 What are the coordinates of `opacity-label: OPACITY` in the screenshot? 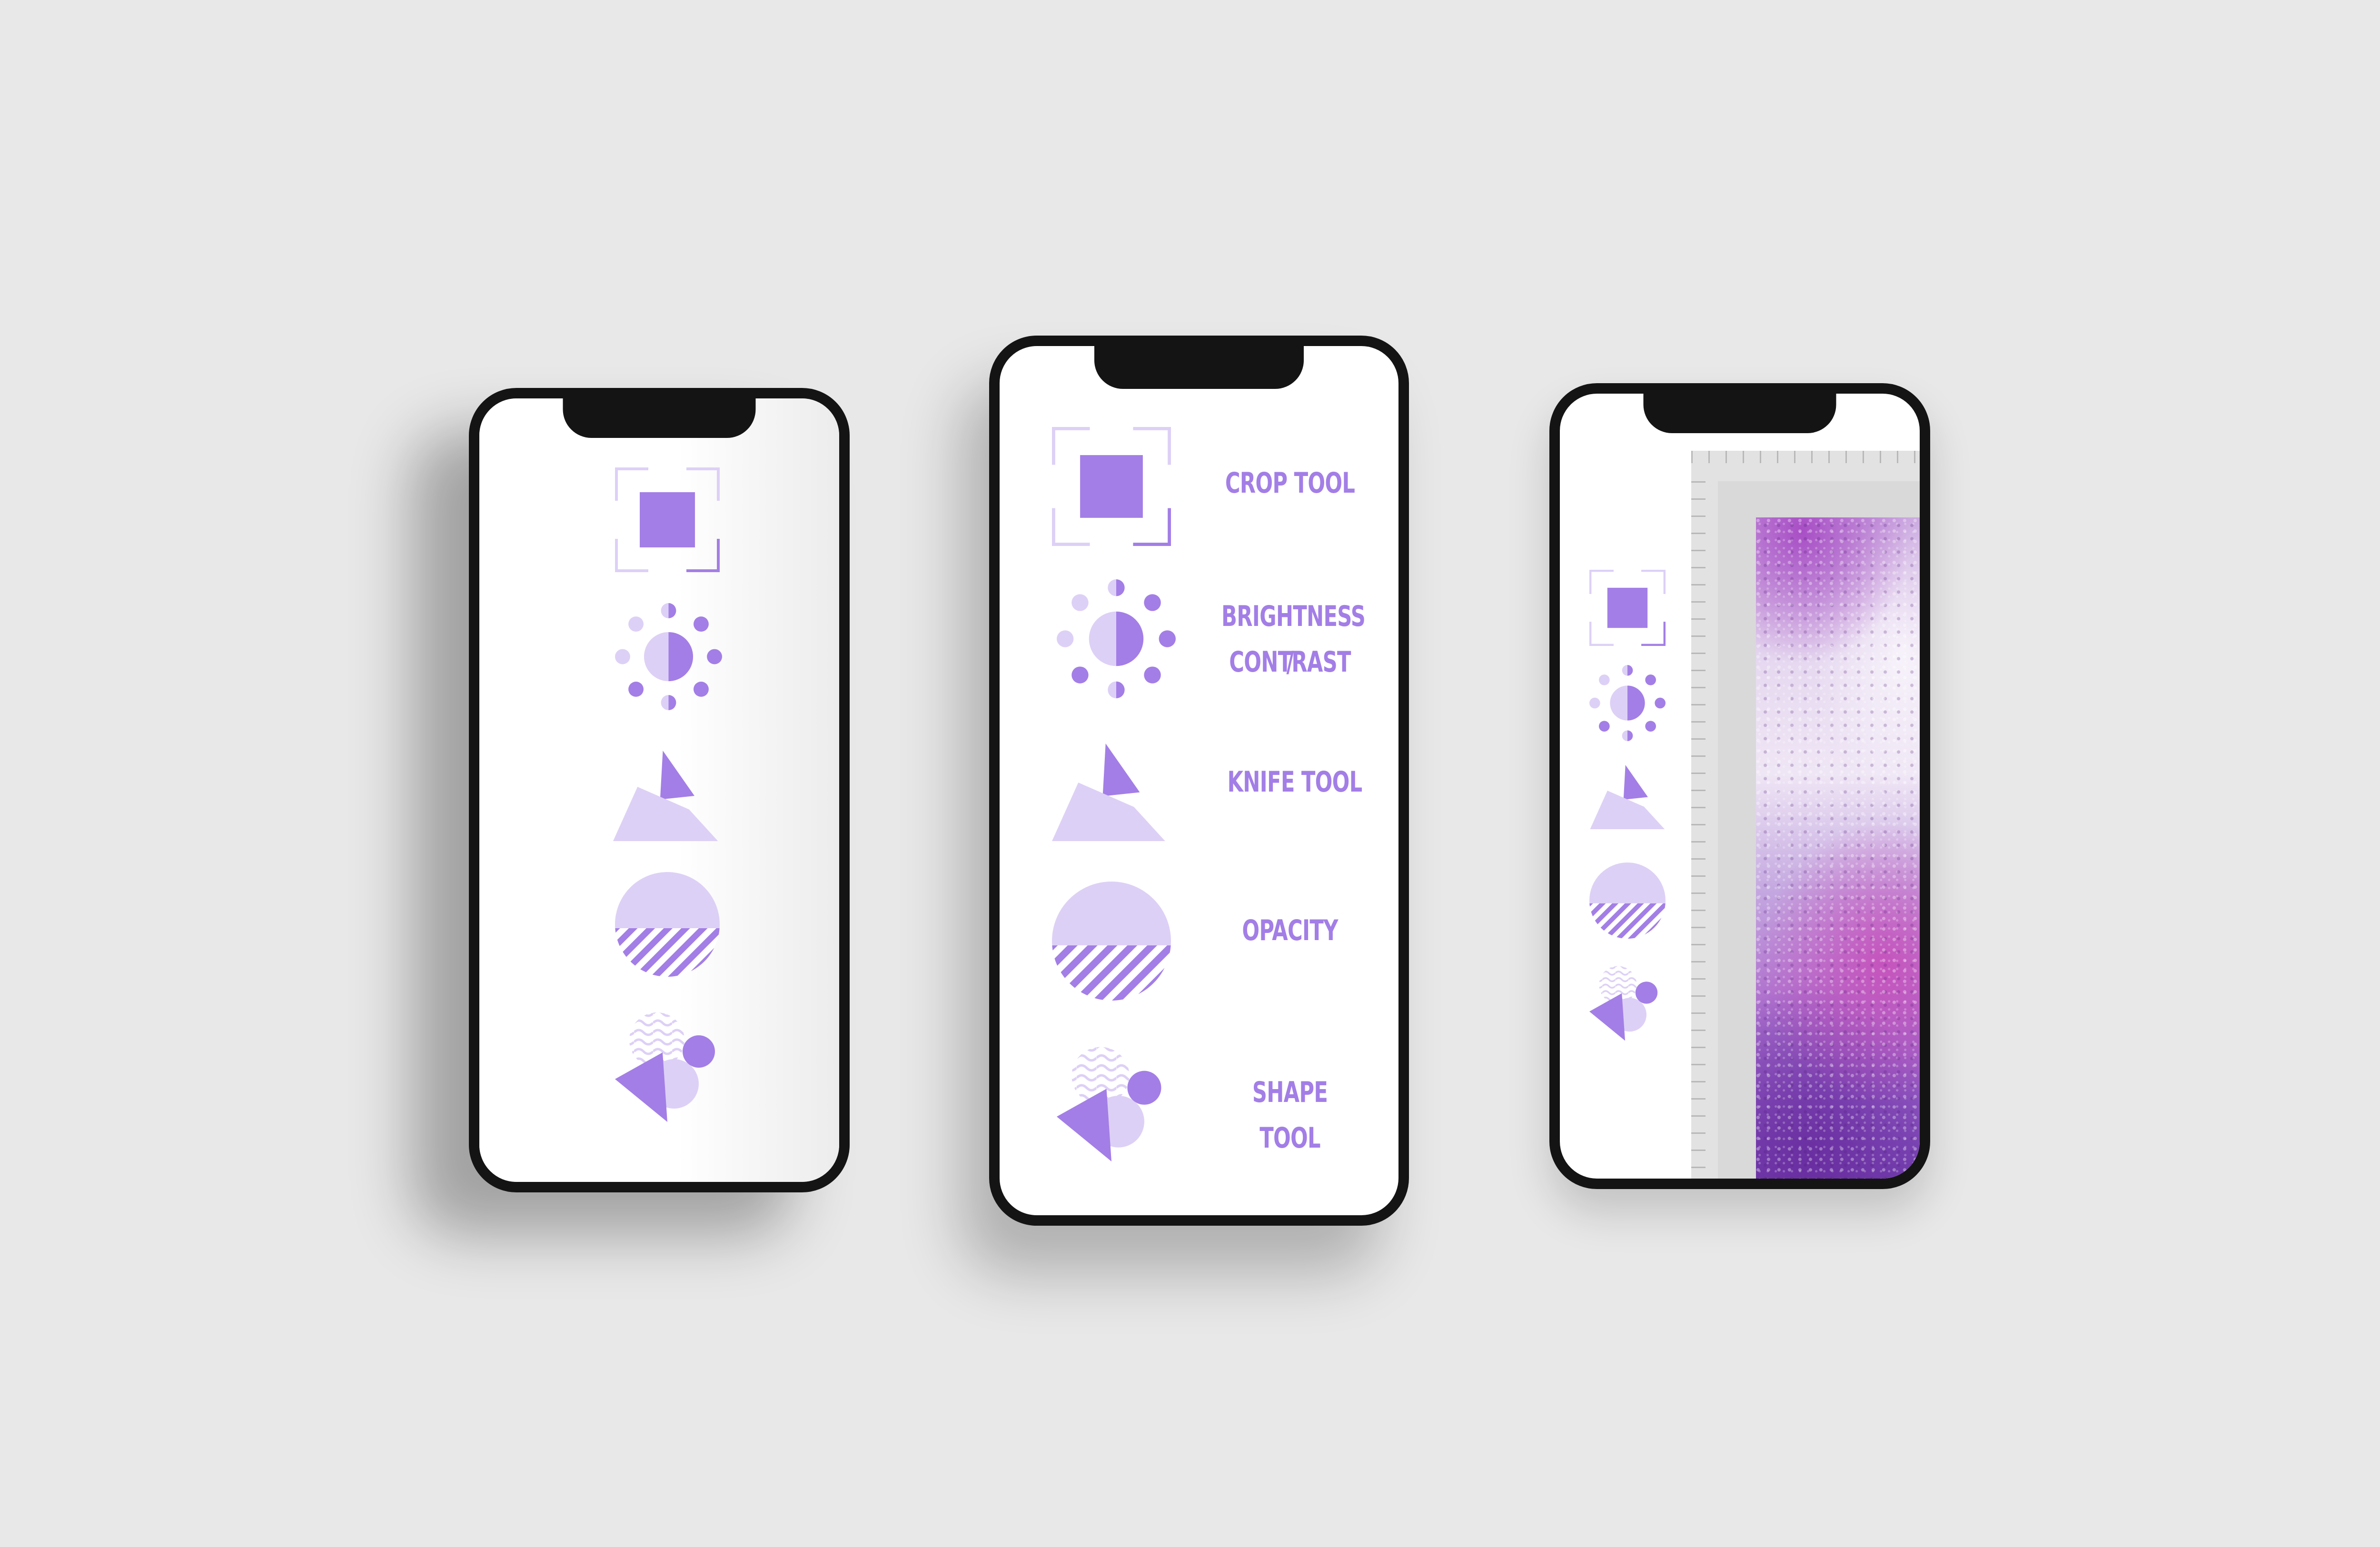 It's located at (1290, 930).